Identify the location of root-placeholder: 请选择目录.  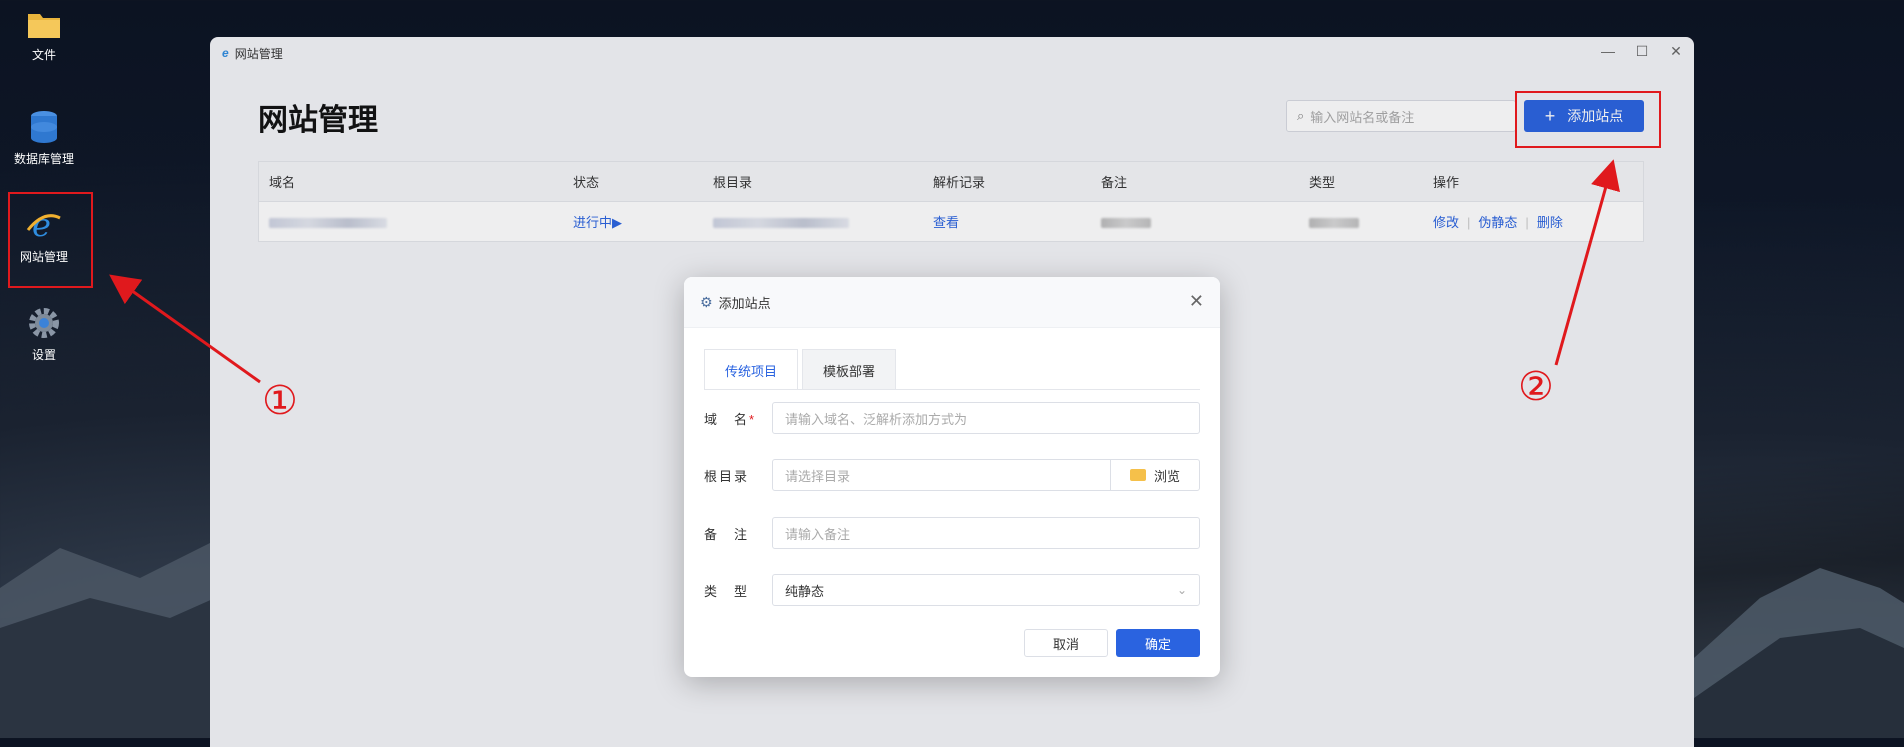
(818, 476).